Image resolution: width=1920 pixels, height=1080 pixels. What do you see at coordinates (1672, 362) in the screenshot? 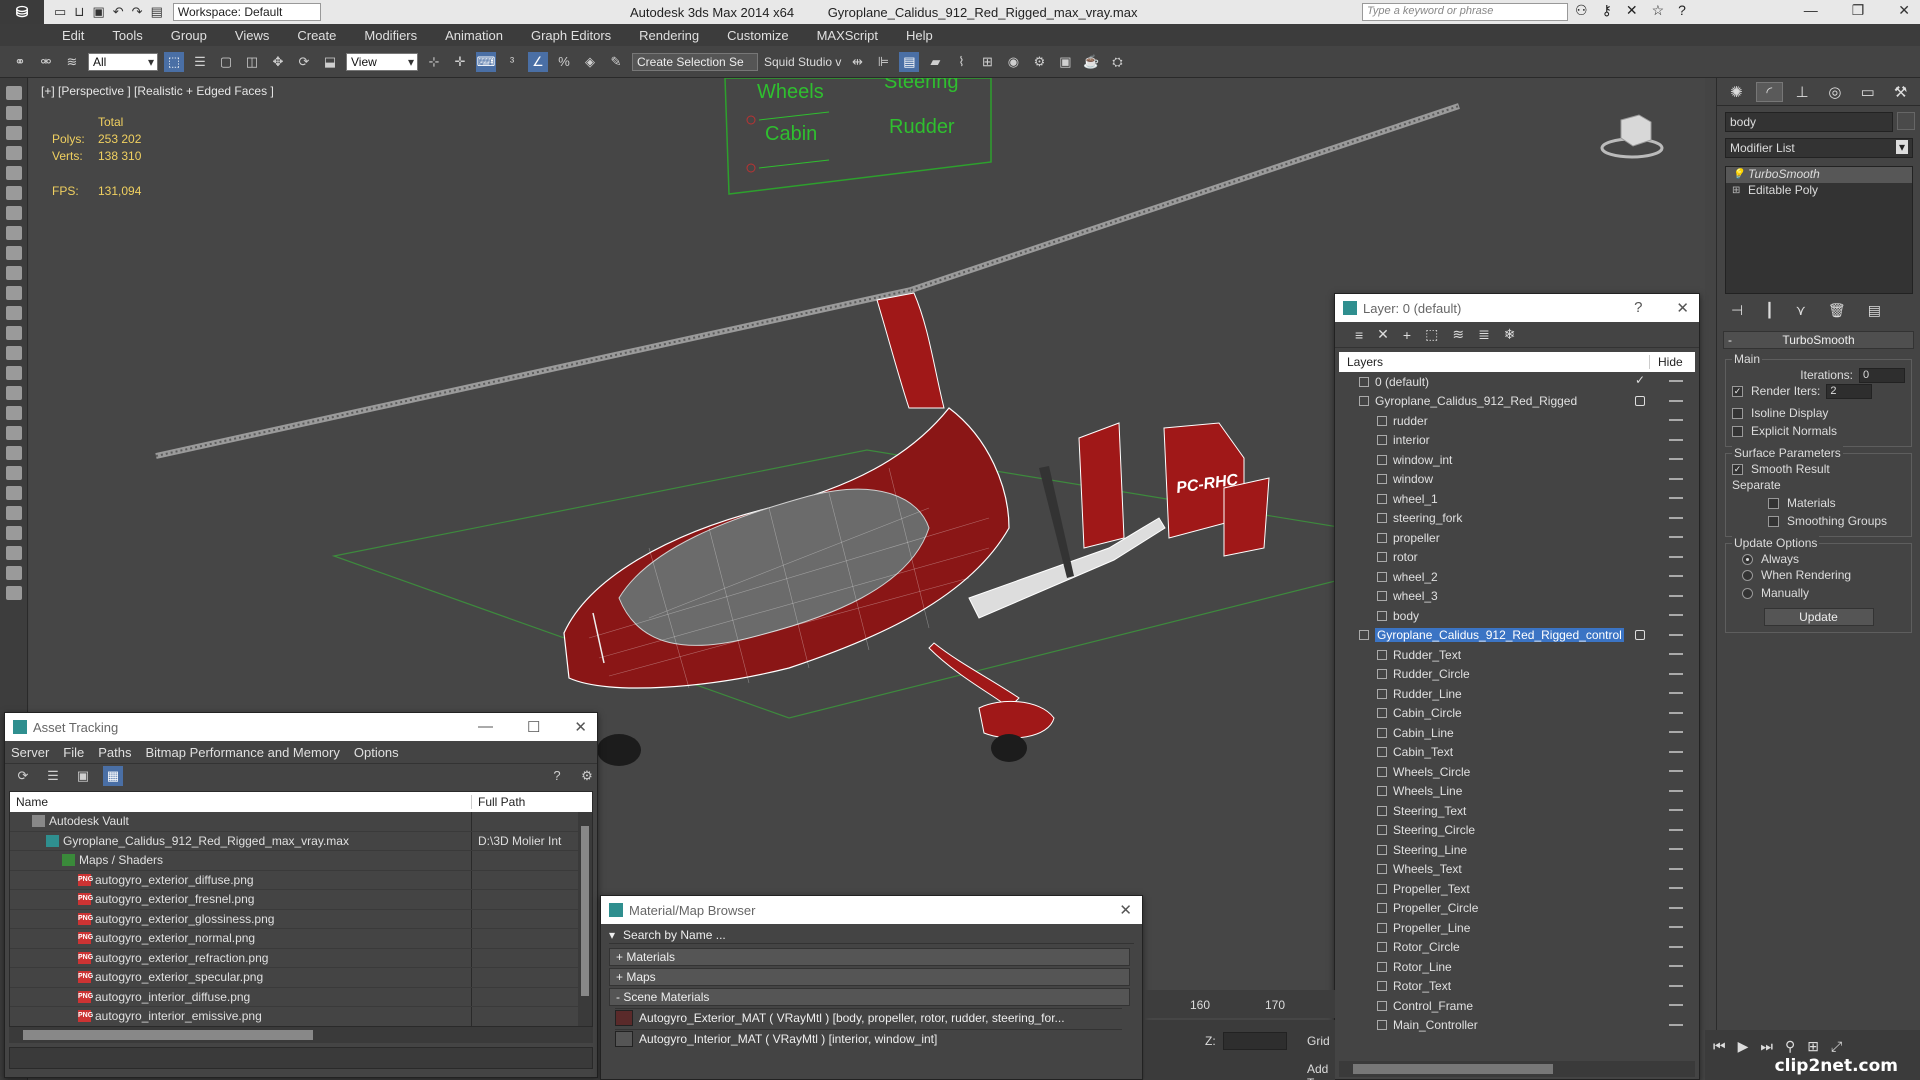
I see `hide-column-header: Hide` at bounding box center [1672, 362].